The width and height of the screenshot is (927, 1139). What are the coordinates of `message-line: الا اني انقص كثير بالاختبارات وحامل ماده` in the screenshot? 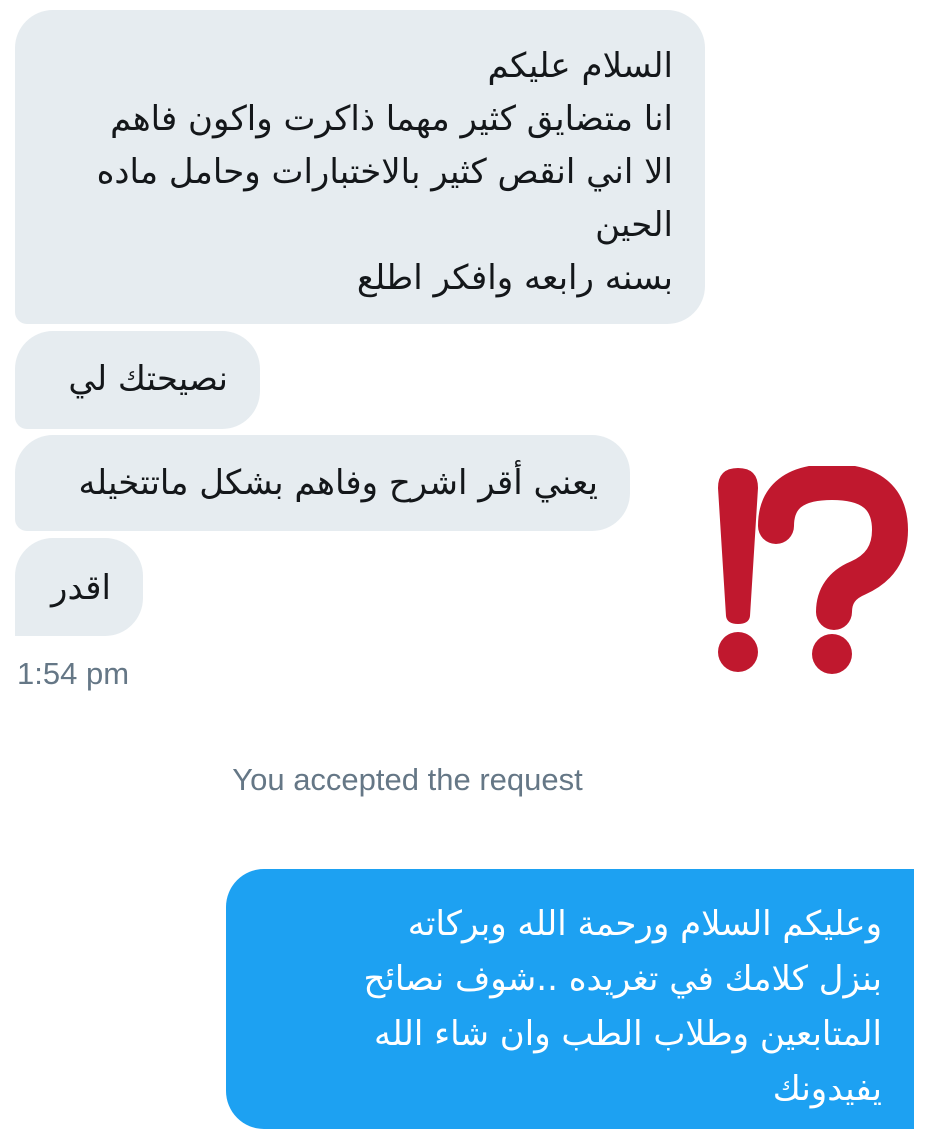 It's located at (384, 172).